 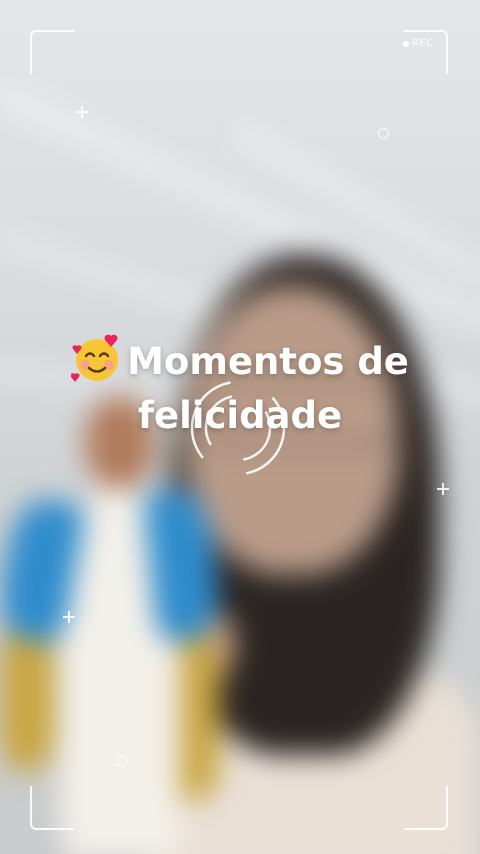 I want to click on caption-line-1-text: Momentos de, so click(x=268, y=361).